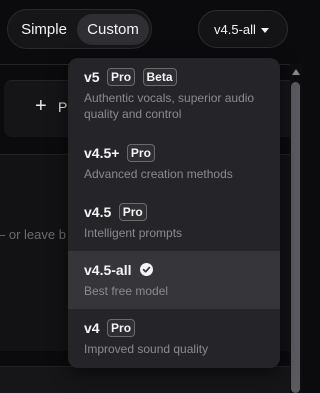 The width and height of the screenshot is (320, 393). I want to click on model-menu-item-v4-5-plus: v4.5+ Pro Advanced creation methods, so click(174, 163).